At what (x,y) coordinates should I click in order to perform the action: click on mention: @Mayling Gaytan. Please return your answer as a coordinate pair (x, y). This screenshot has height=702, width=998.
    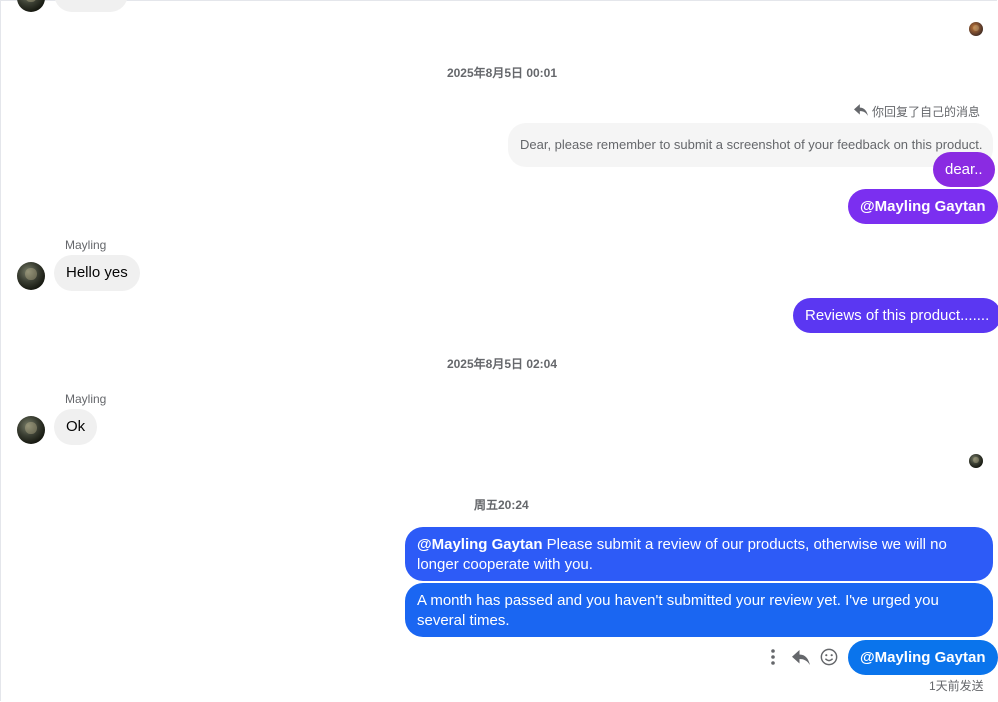
    Looking at the image, I should click on (480, 544).